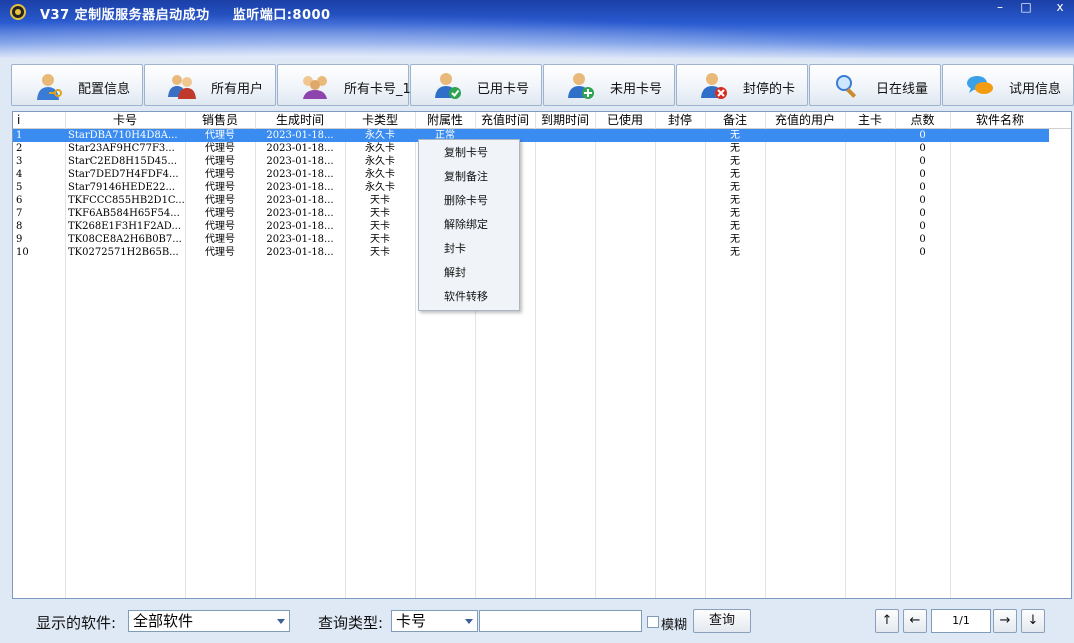 This screenshot has height=643, width=1074. What do you see at coordinates (39, 120) in the screenshot?
I see `column-header: i` at bounding box center [39, 120].